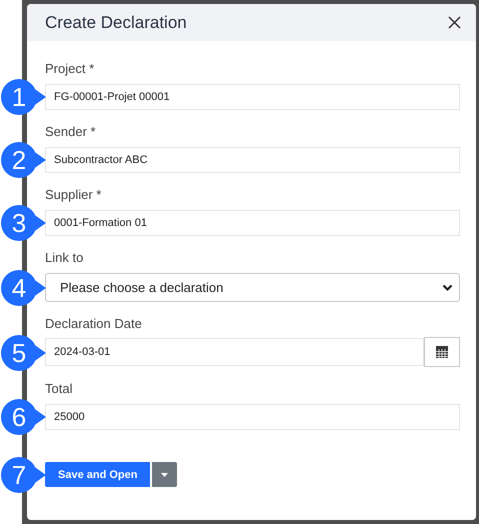 This screenshot has height=524, width=479. What do you see at coordinates (64, 257) in the screenshot?
I see `field-label: Link to` at bounding box center [64, 257].